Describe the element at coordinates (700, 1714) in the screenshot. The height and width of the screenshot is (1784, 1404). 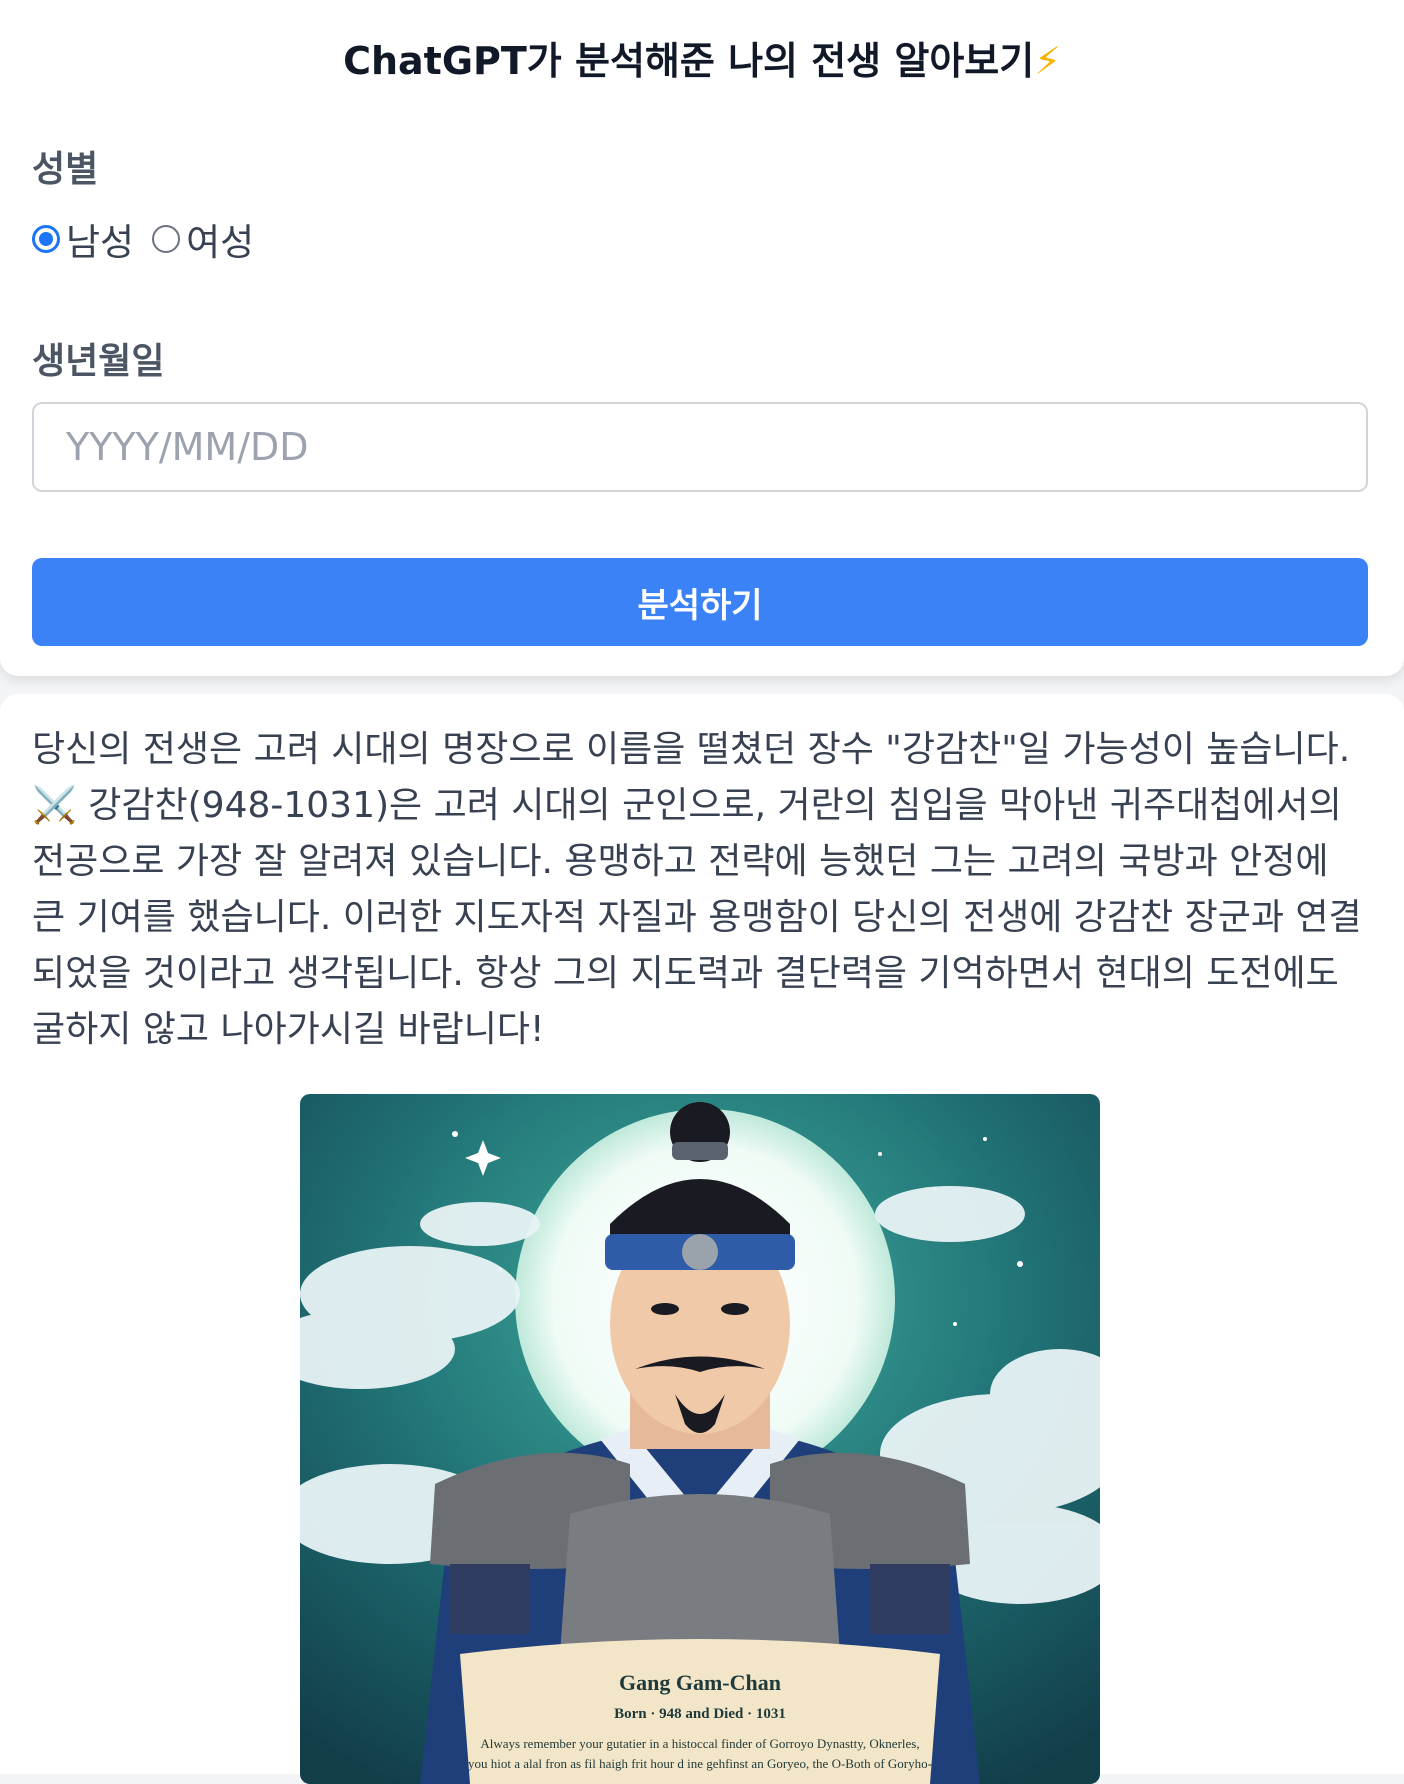
I see `scroll-subtitle: Born · 948 and Died · 1031` at that location.